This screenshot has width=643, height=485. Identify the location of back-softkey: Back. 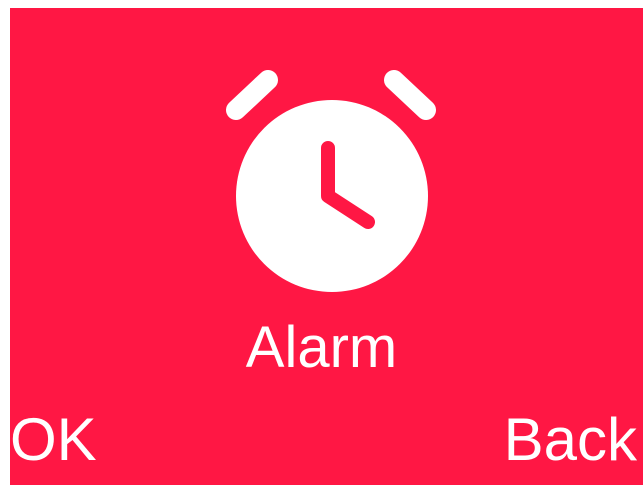
(570, 440).